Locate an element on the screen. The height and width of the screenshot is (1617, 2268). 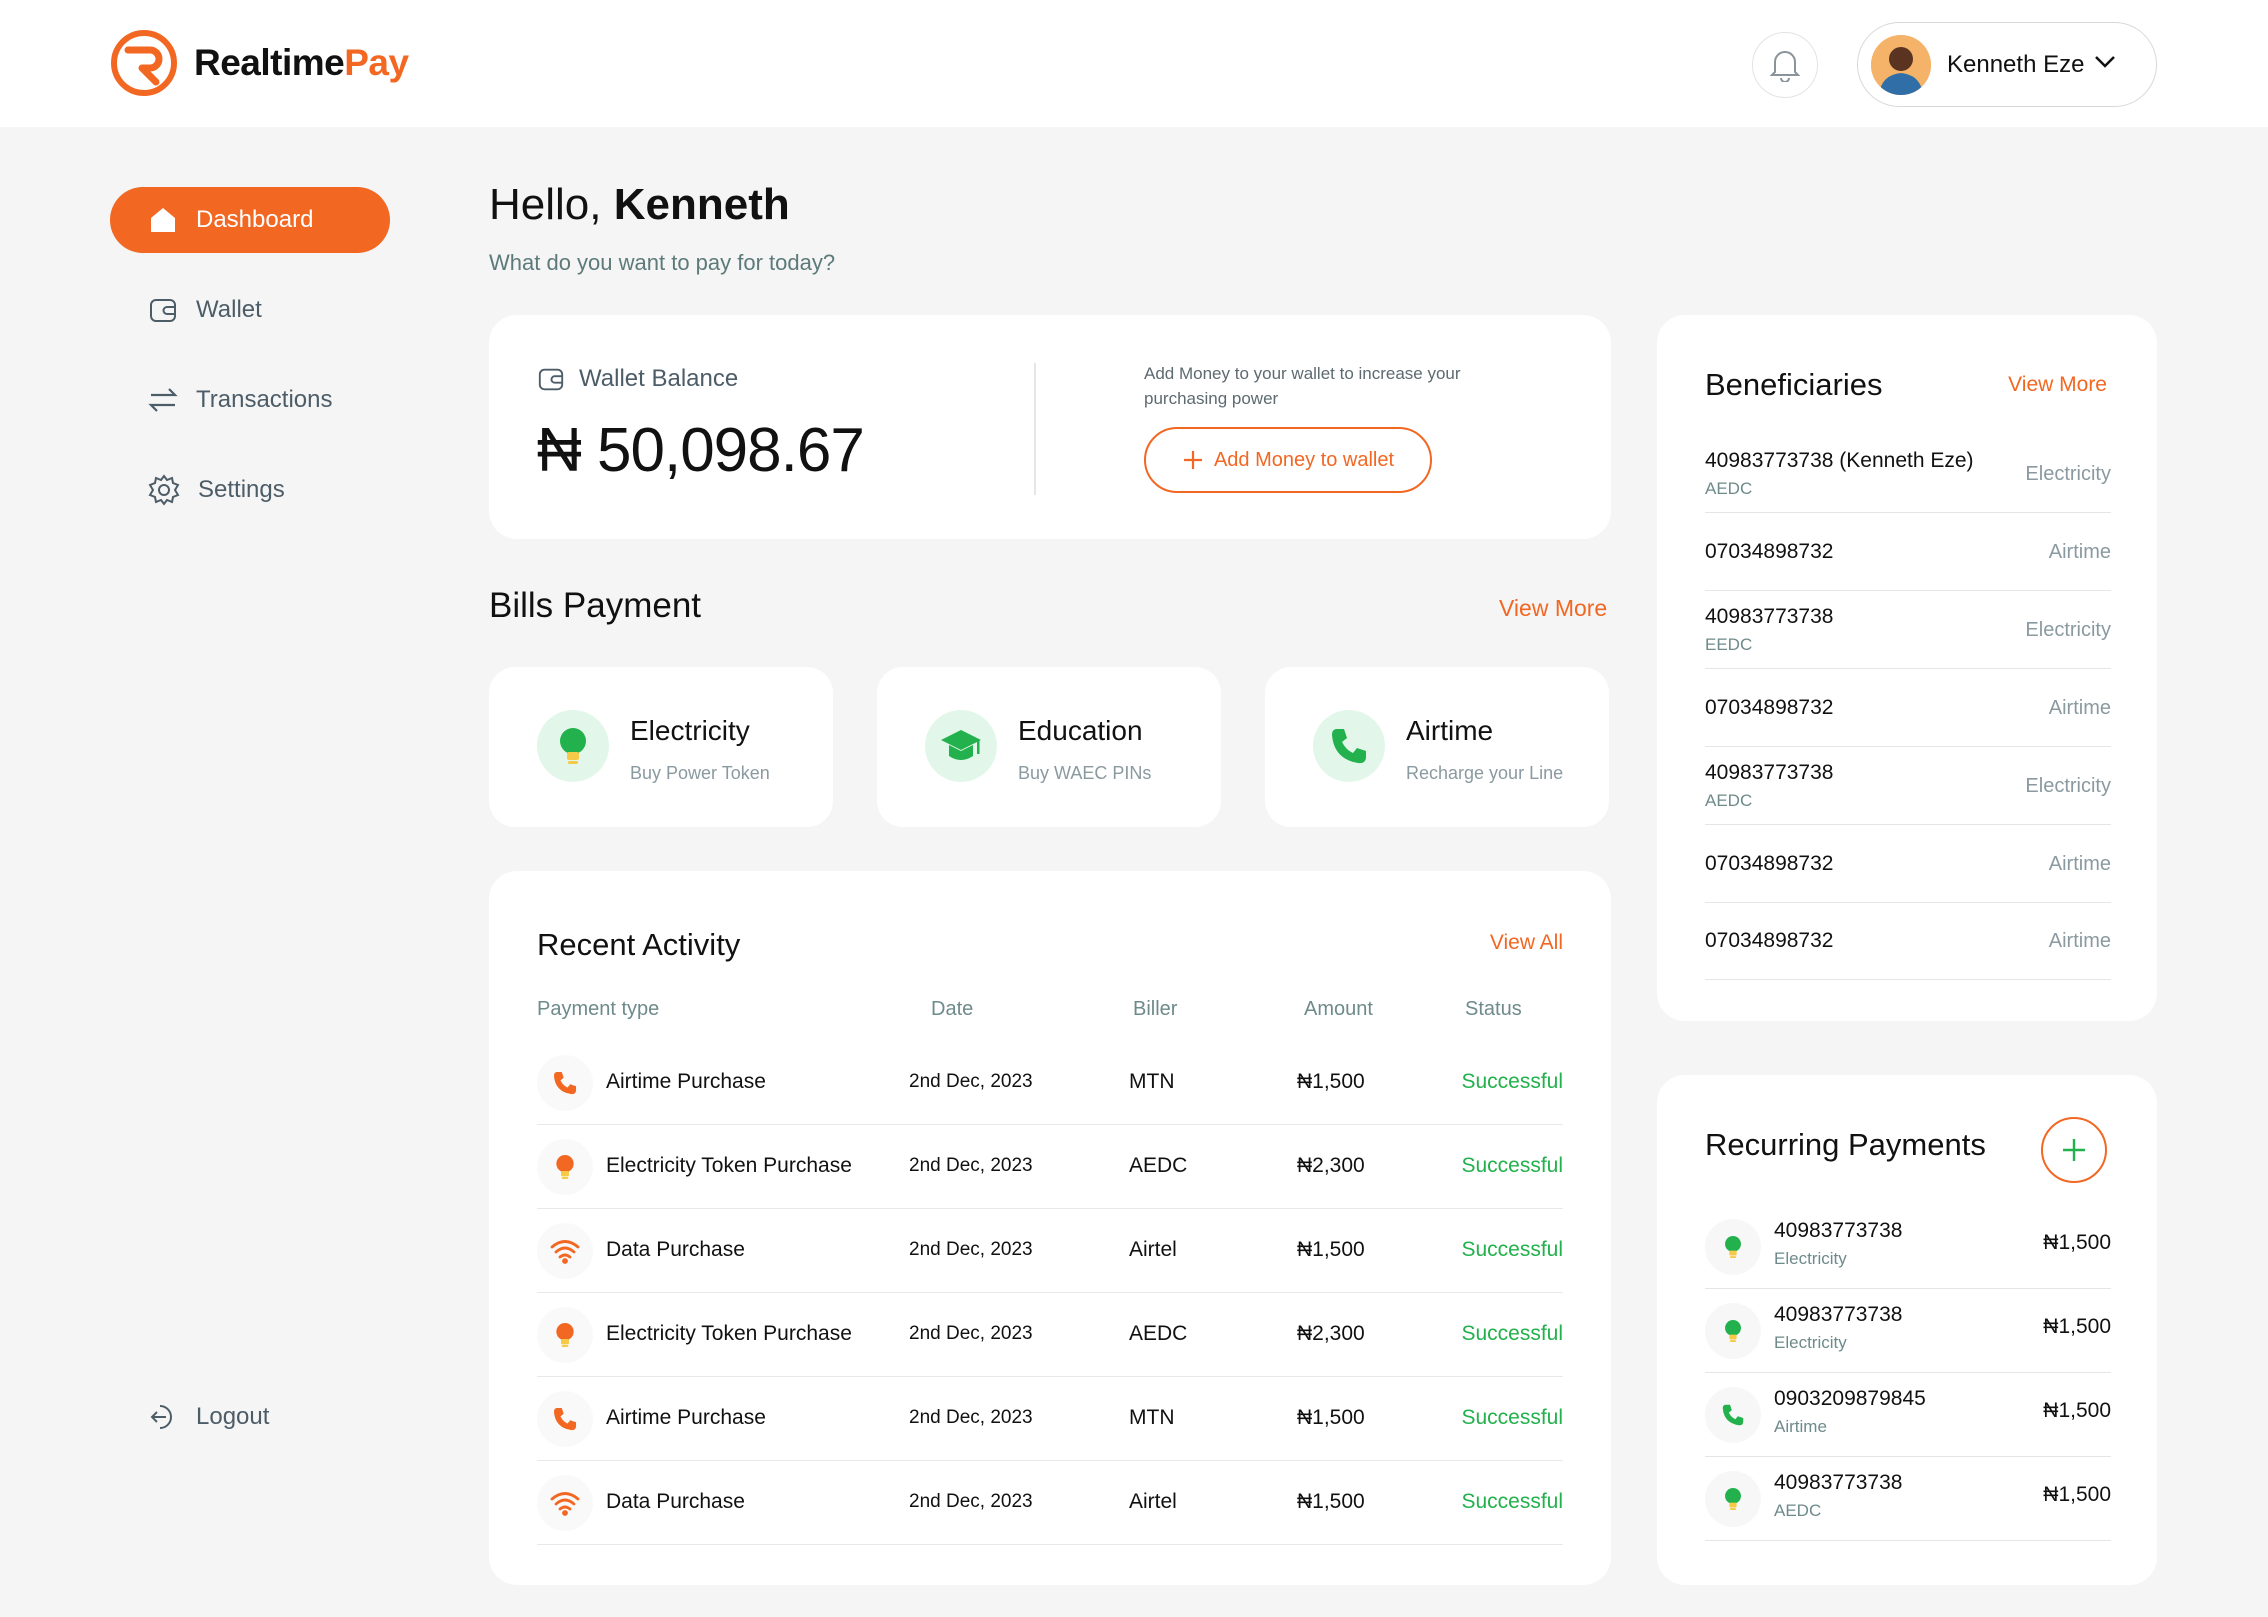
gear-icon is located at coordinates (164, 490).